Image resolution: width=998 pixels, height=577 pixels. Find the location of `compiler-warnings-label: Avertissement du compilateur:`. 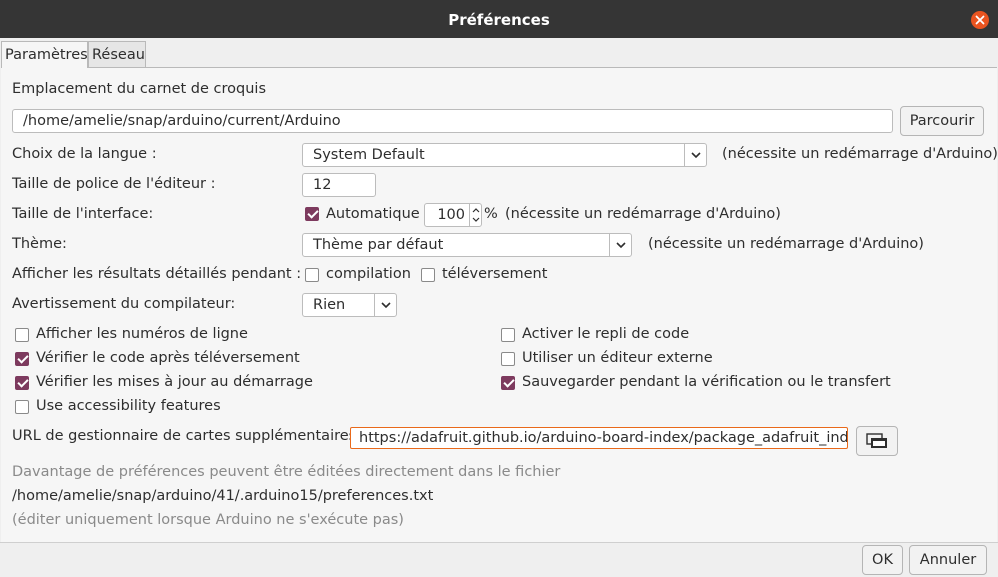

compiler-warnings-label: Avertissement du compilateur: is located at coordinates (124, 304).